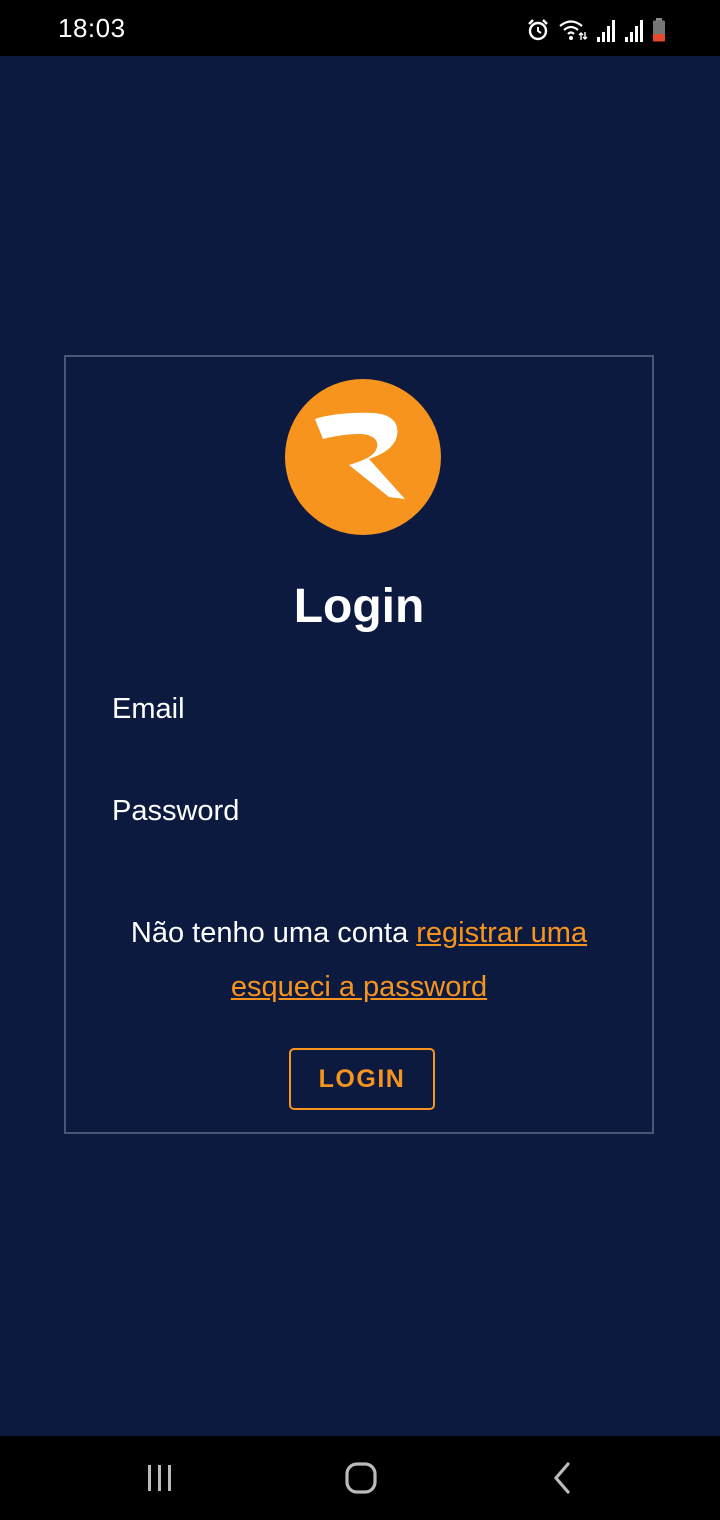 The image size is (720, 1520). I want to click on email-field, so click(360, 709).